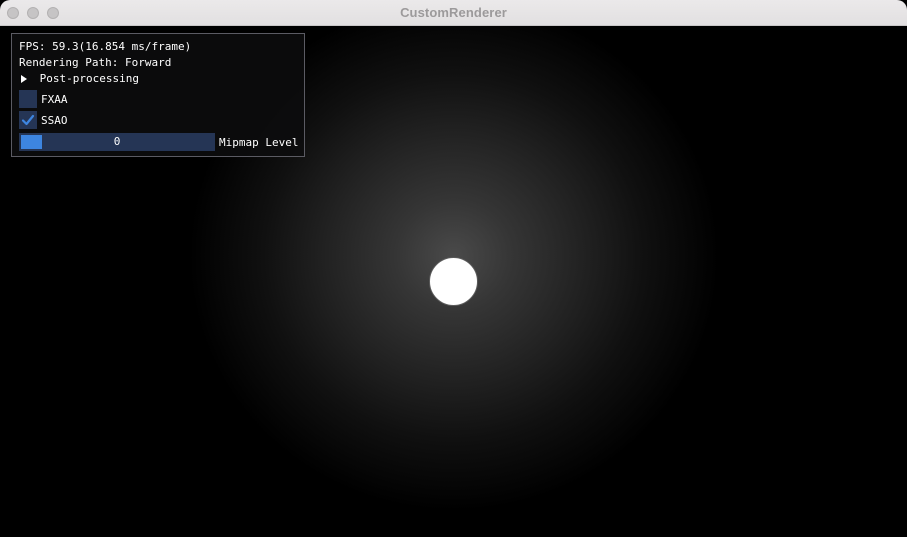 This screenshot has height=537, width=907. I want to click on ssao-checkbox, so click(28, 120).